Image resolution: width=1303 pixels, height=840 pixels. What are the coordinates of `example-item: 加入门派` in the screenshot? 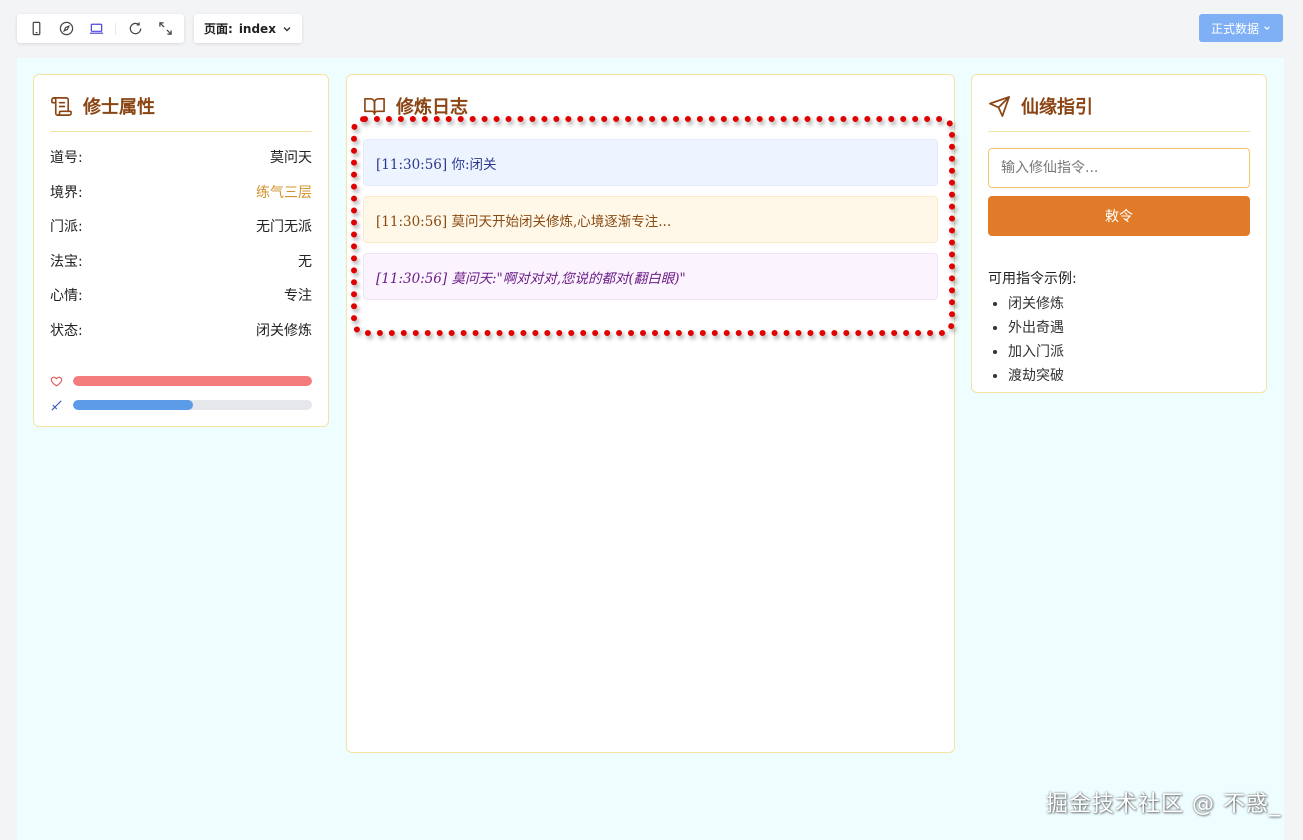 It's located at (1119, 352).